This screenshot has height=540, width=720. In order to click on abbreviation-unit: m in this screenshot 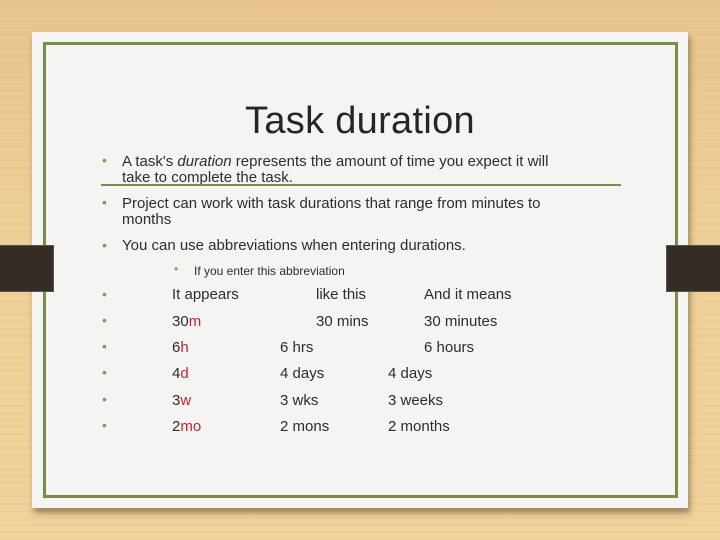, I will do `click(195, 321)`.